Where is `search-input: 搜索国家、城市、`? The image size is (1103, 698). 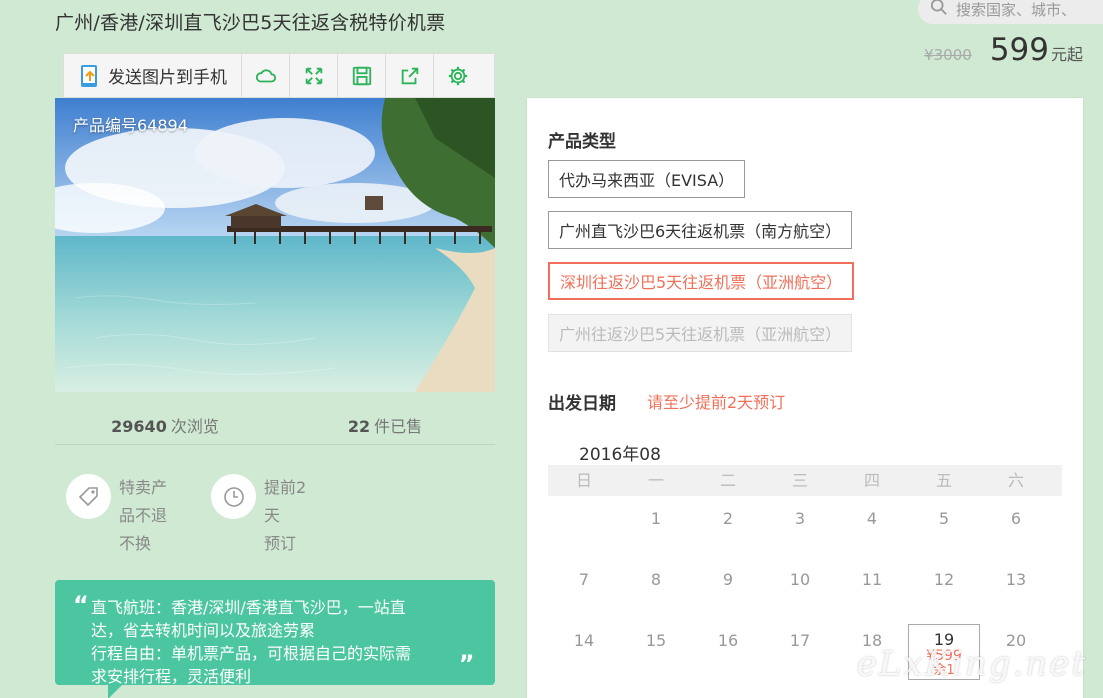
search-input: 搜索国家、城市、 is located at coordinates (1016, 10).